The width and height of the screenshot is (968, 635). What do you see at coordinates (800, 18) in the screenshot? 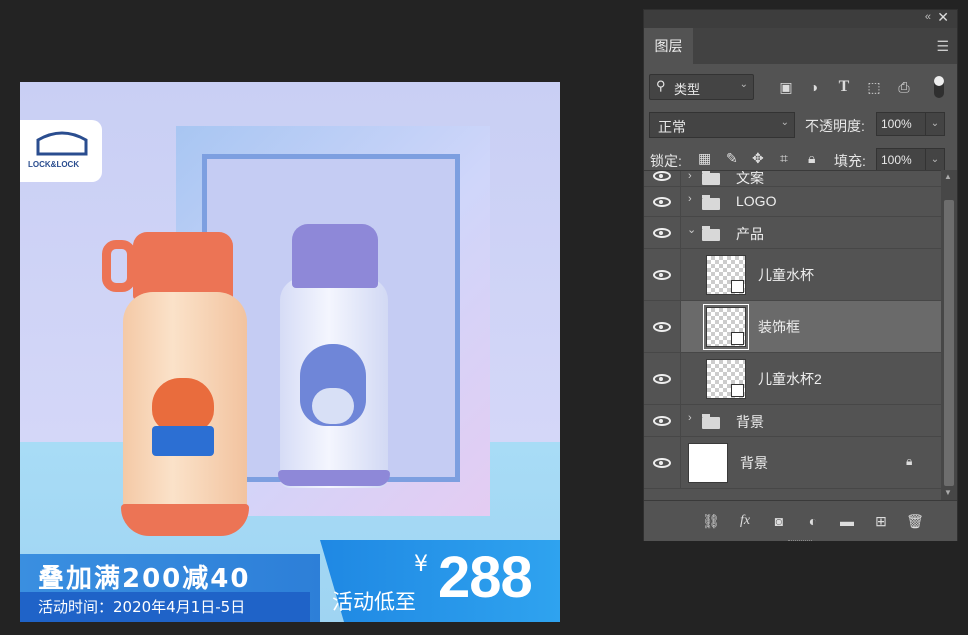
I see `panel-title-bar: « ✕` at bounding box center [800, 18].